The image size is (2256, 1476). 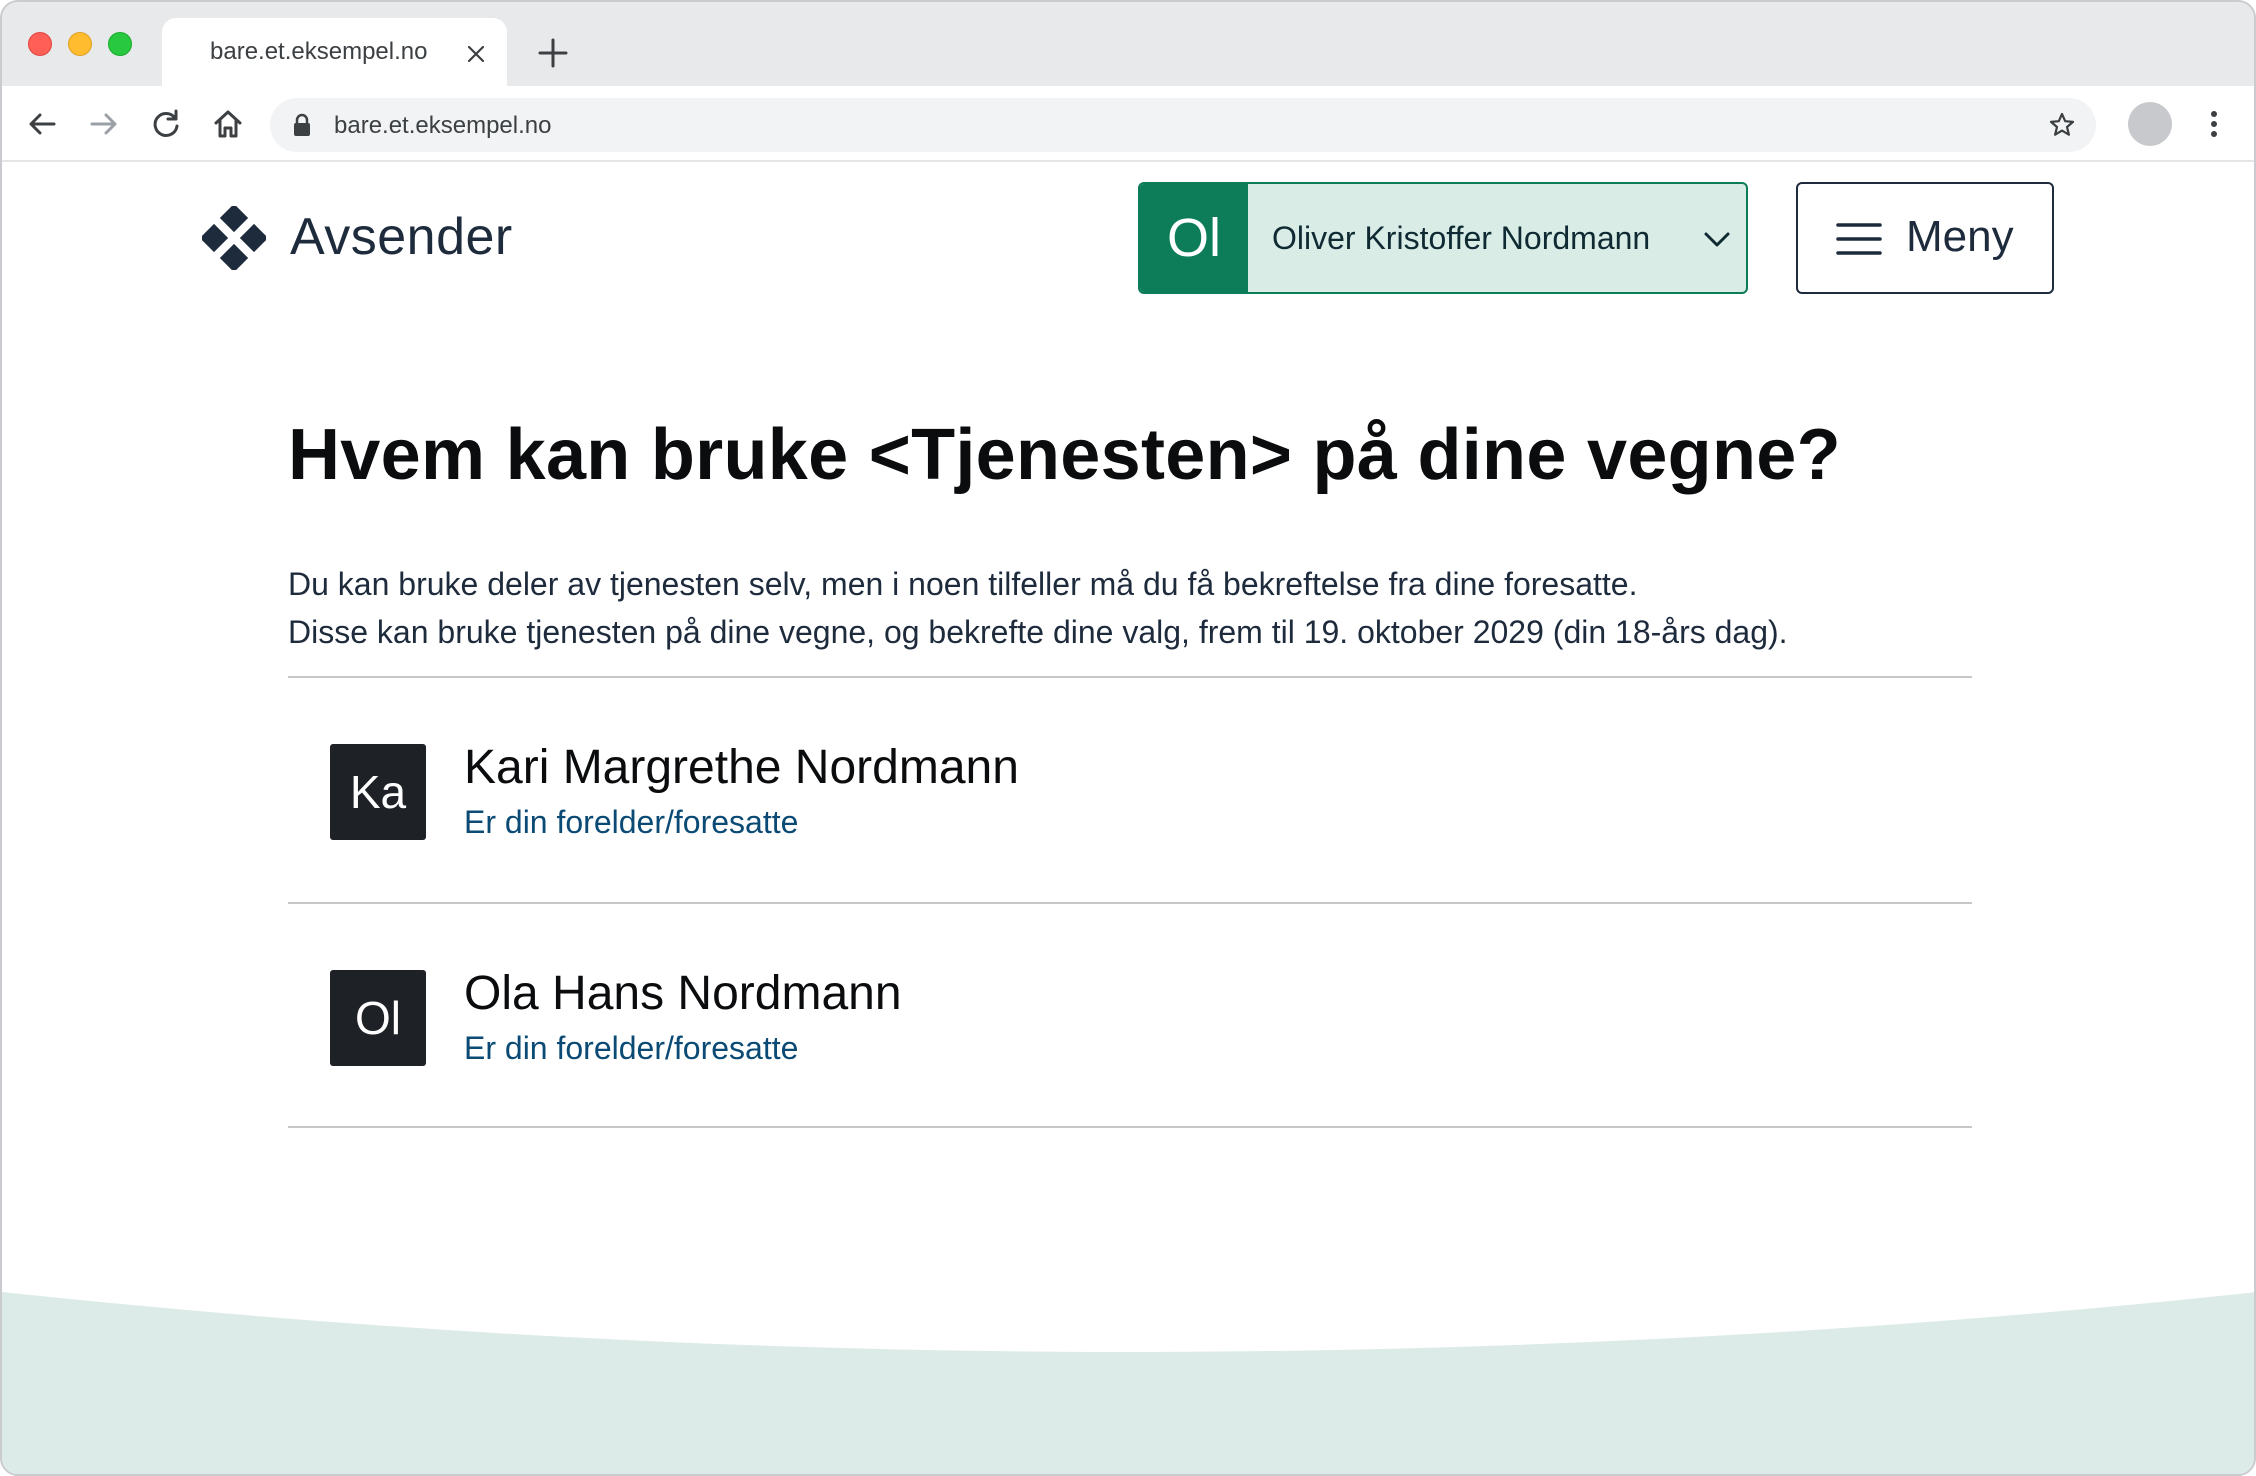 I want to click on diamond-grid-icon, so click(x=234, y=238).